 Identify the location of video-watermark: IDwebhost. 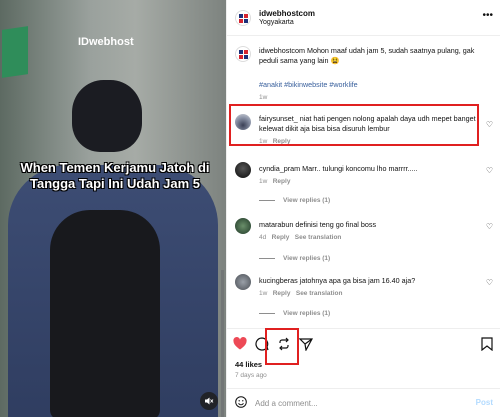
(106, 42).